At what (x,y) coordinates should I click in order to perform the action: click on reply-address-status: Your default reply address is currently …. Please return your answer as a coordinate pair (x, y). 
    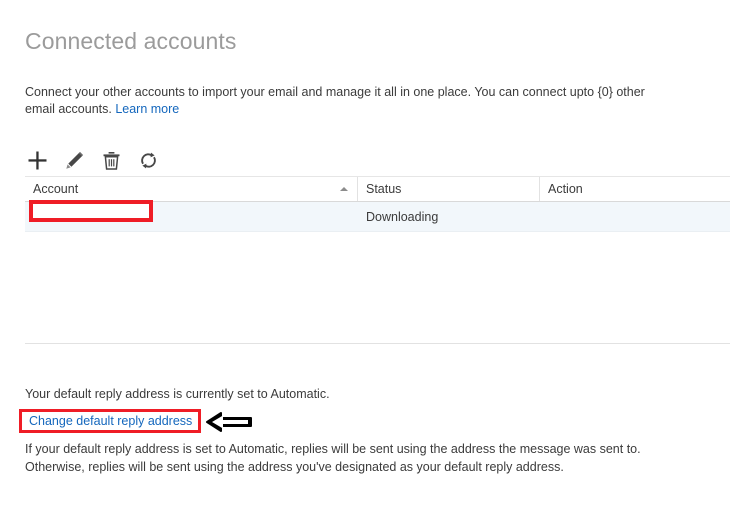
    Looking at the image, I should click on (177, 394).